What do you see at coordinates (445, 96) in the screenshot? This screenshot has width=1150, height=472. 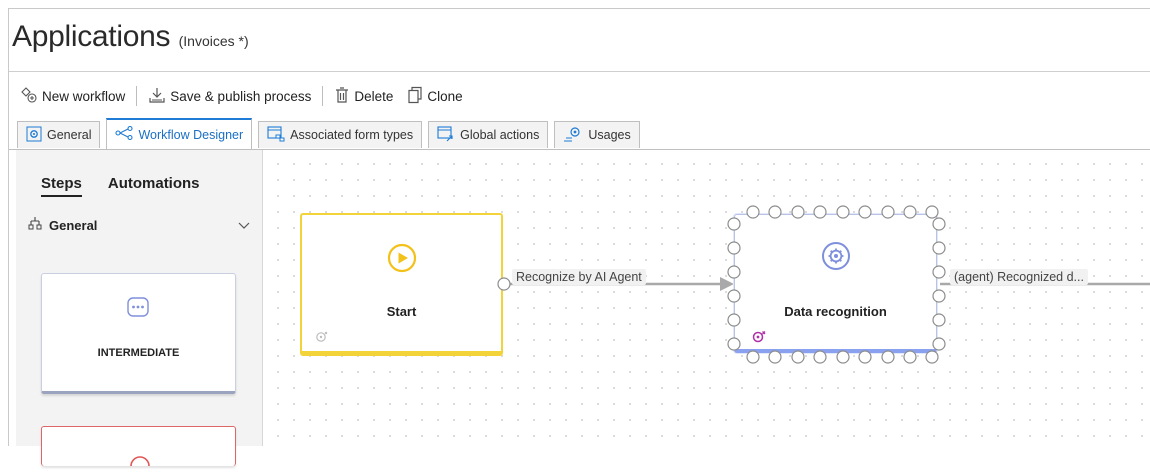 I see `clone-label: Clone` at bounding box center [445, 96].